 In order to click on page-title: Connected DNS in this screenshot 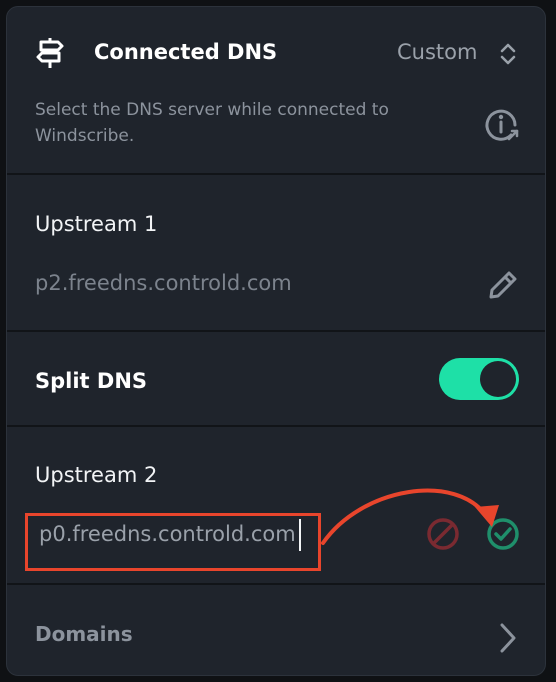, I will do `click(186, 52)`.